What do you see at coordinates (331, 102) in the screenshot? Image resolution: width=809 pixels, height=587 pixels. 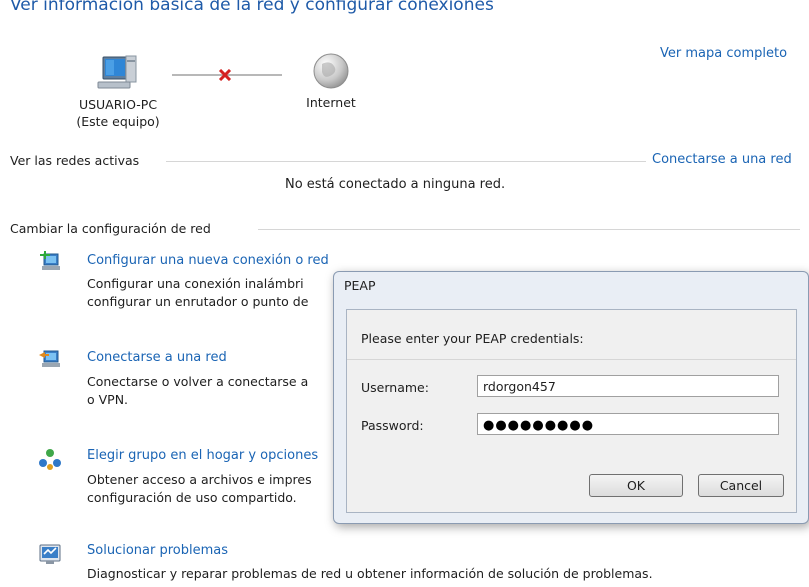 I see `internet-label: Internet` at bounding box center [331, 102].